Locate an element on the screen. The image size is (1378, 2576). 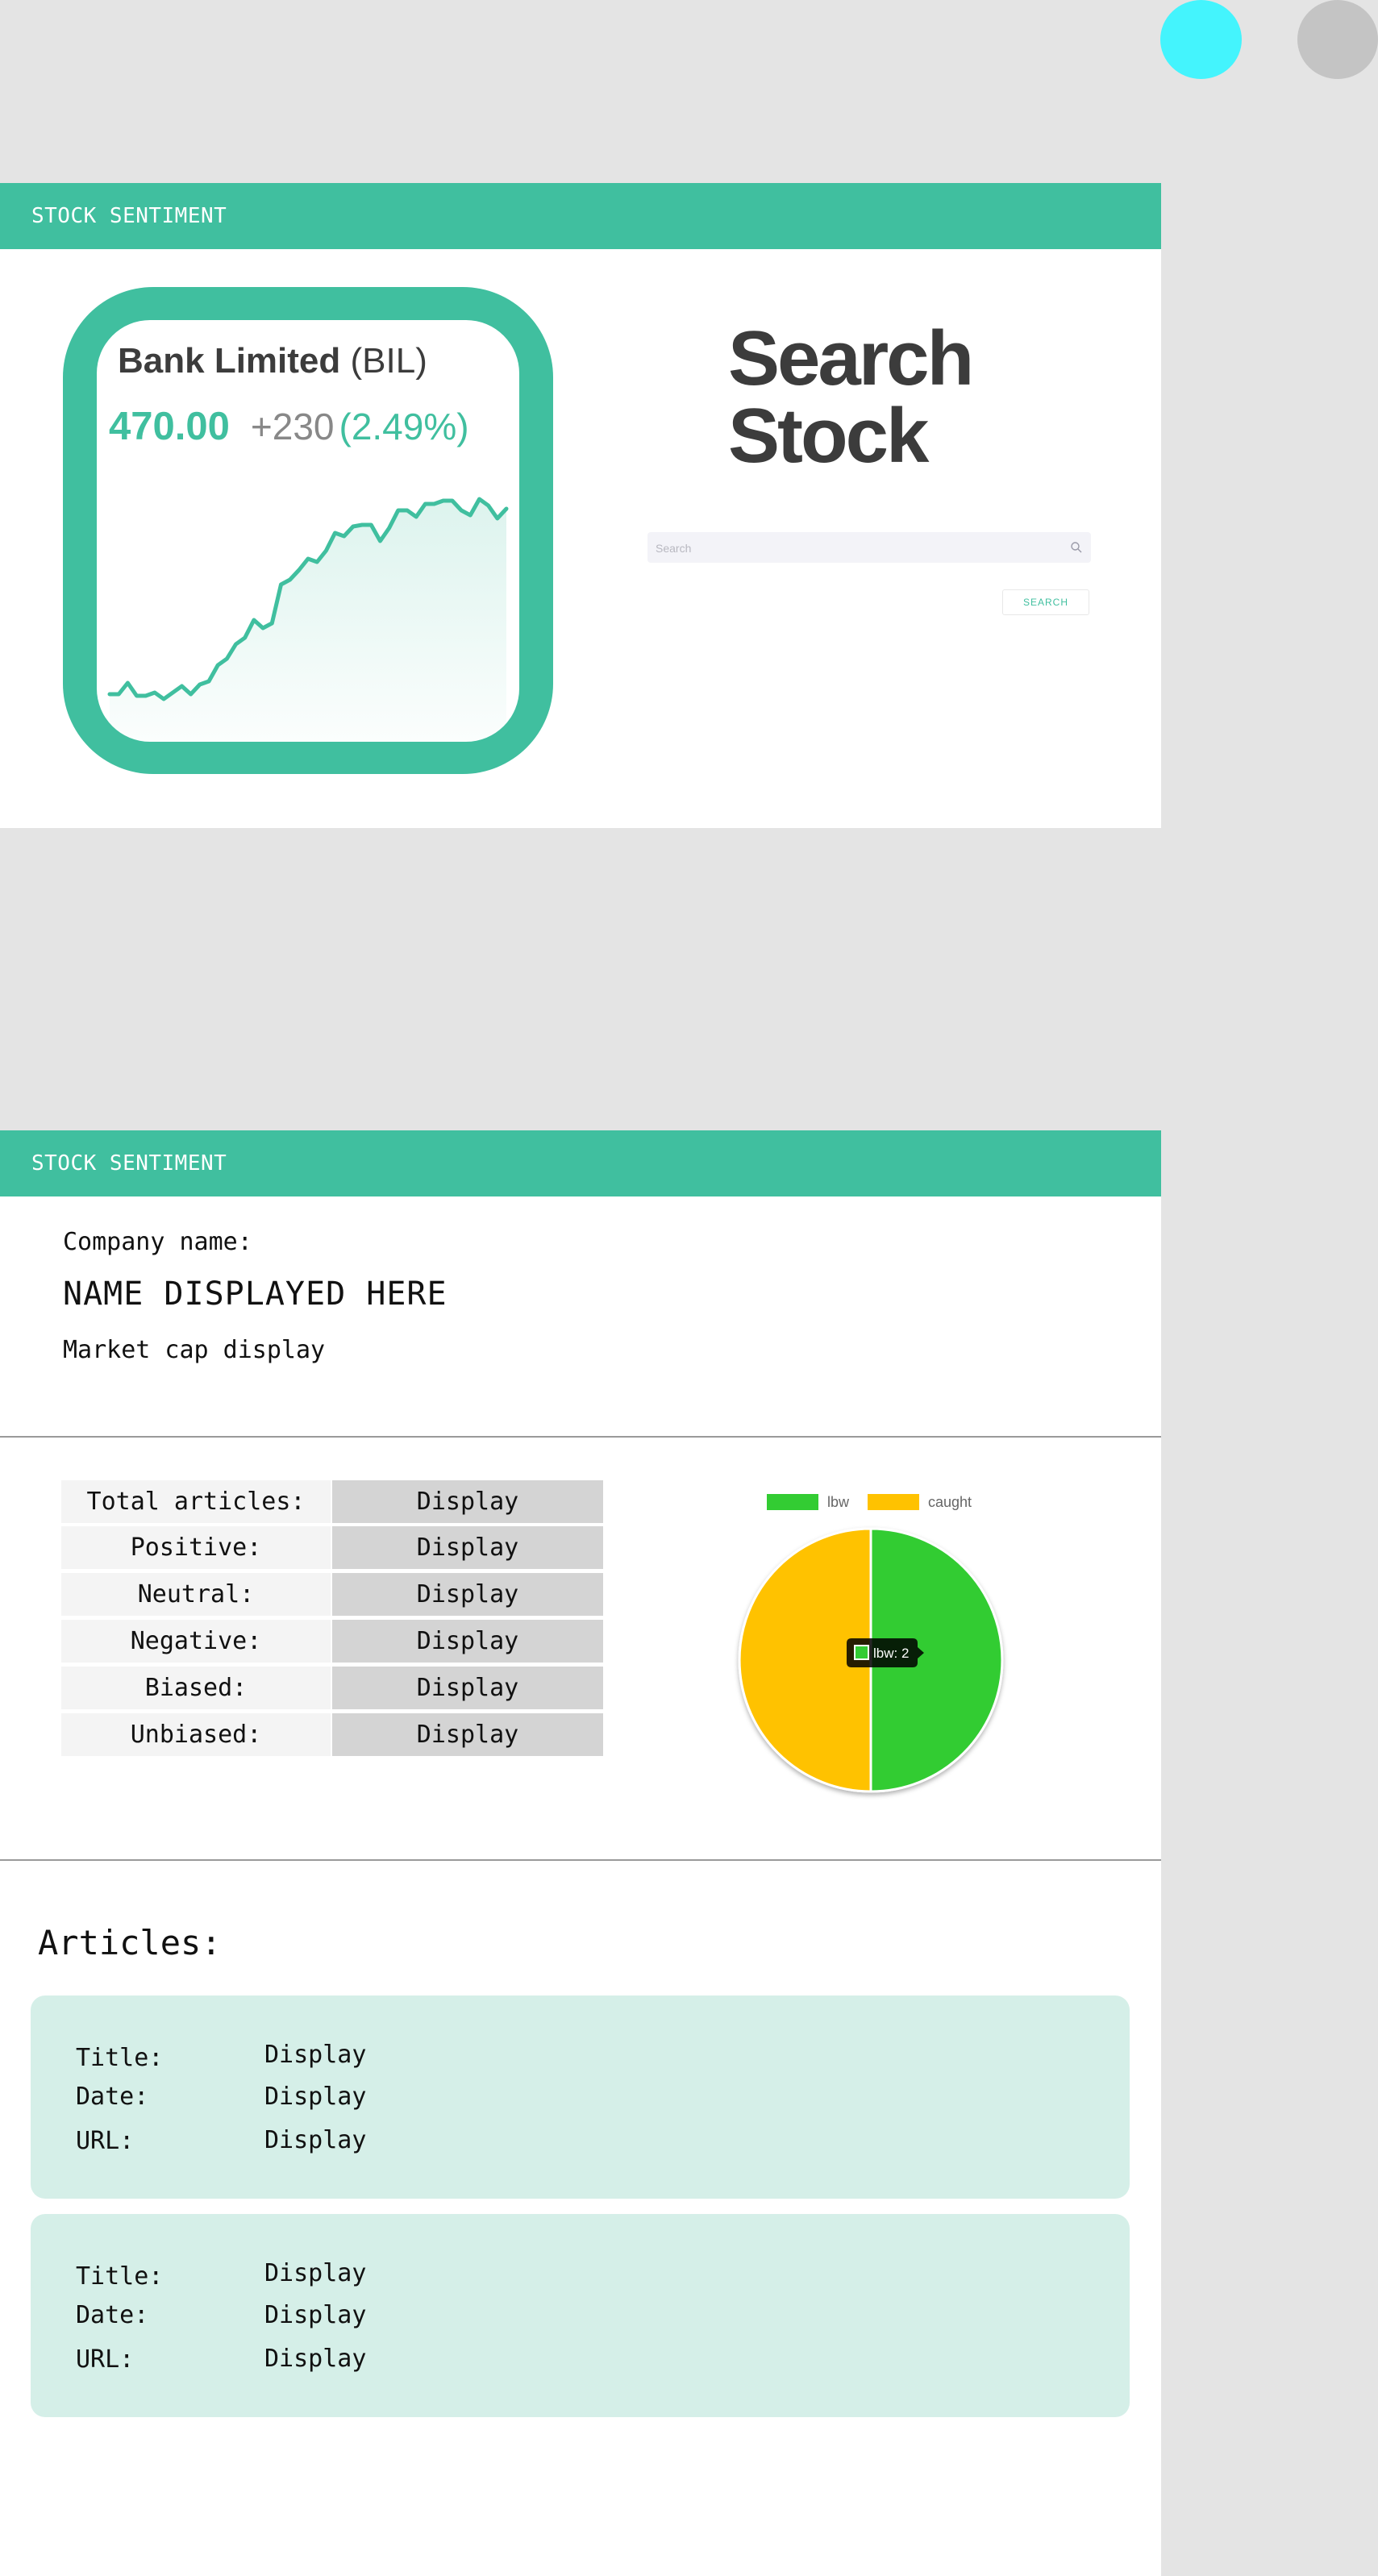
stat-row-total: Total articles: Display is located at coordinates (332, 1501).